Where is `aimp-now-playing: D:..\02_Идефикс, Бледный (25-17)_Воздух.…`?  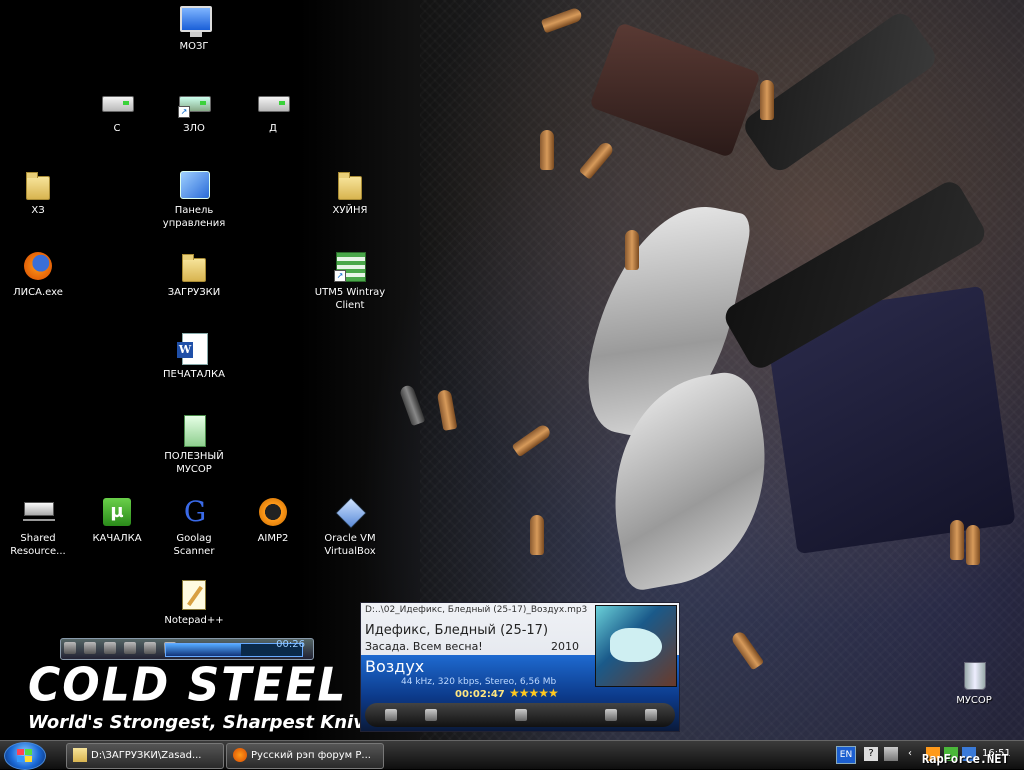 aimp-now-playing: D:..\02_Идефикс, Бледный (25-17)_Воздух.… is located at coordinates (520, 667).